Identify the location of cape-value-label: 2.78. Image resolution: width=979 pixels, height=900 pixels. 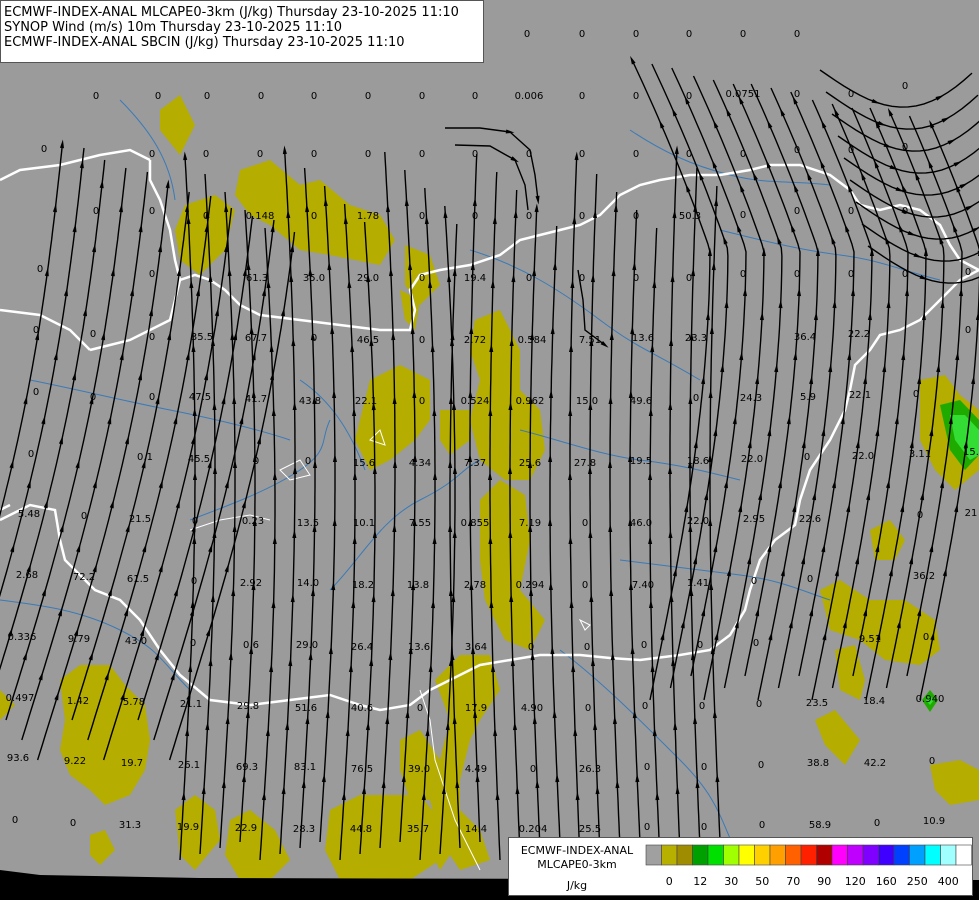
(475, 585).